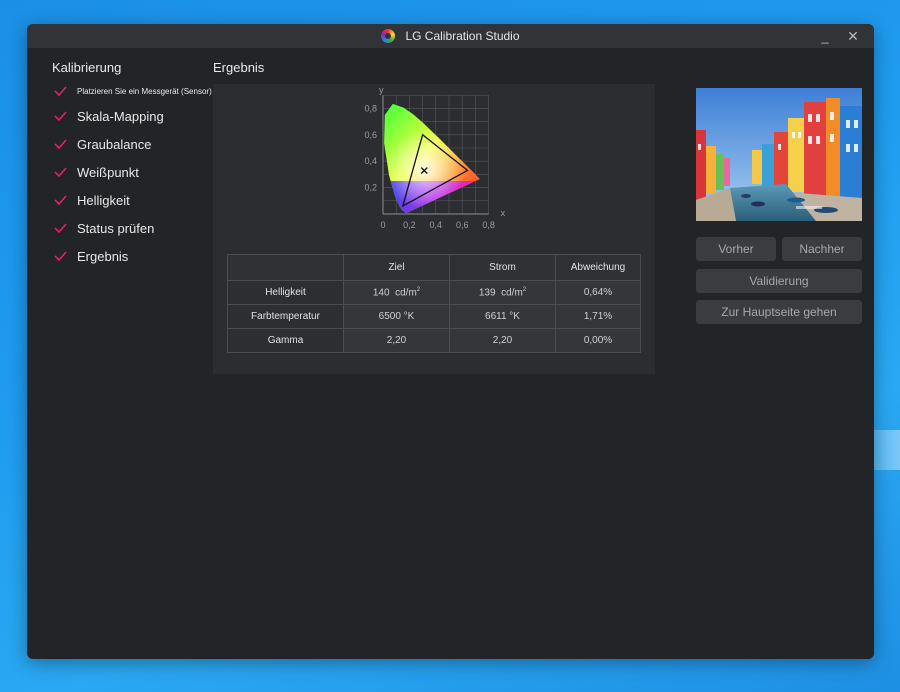 The height and width of the screenshot is (692, 900). Describe the element at coordinates (598, 316) in the screenshot. I see `deviation-value: 1,71%` at that location.